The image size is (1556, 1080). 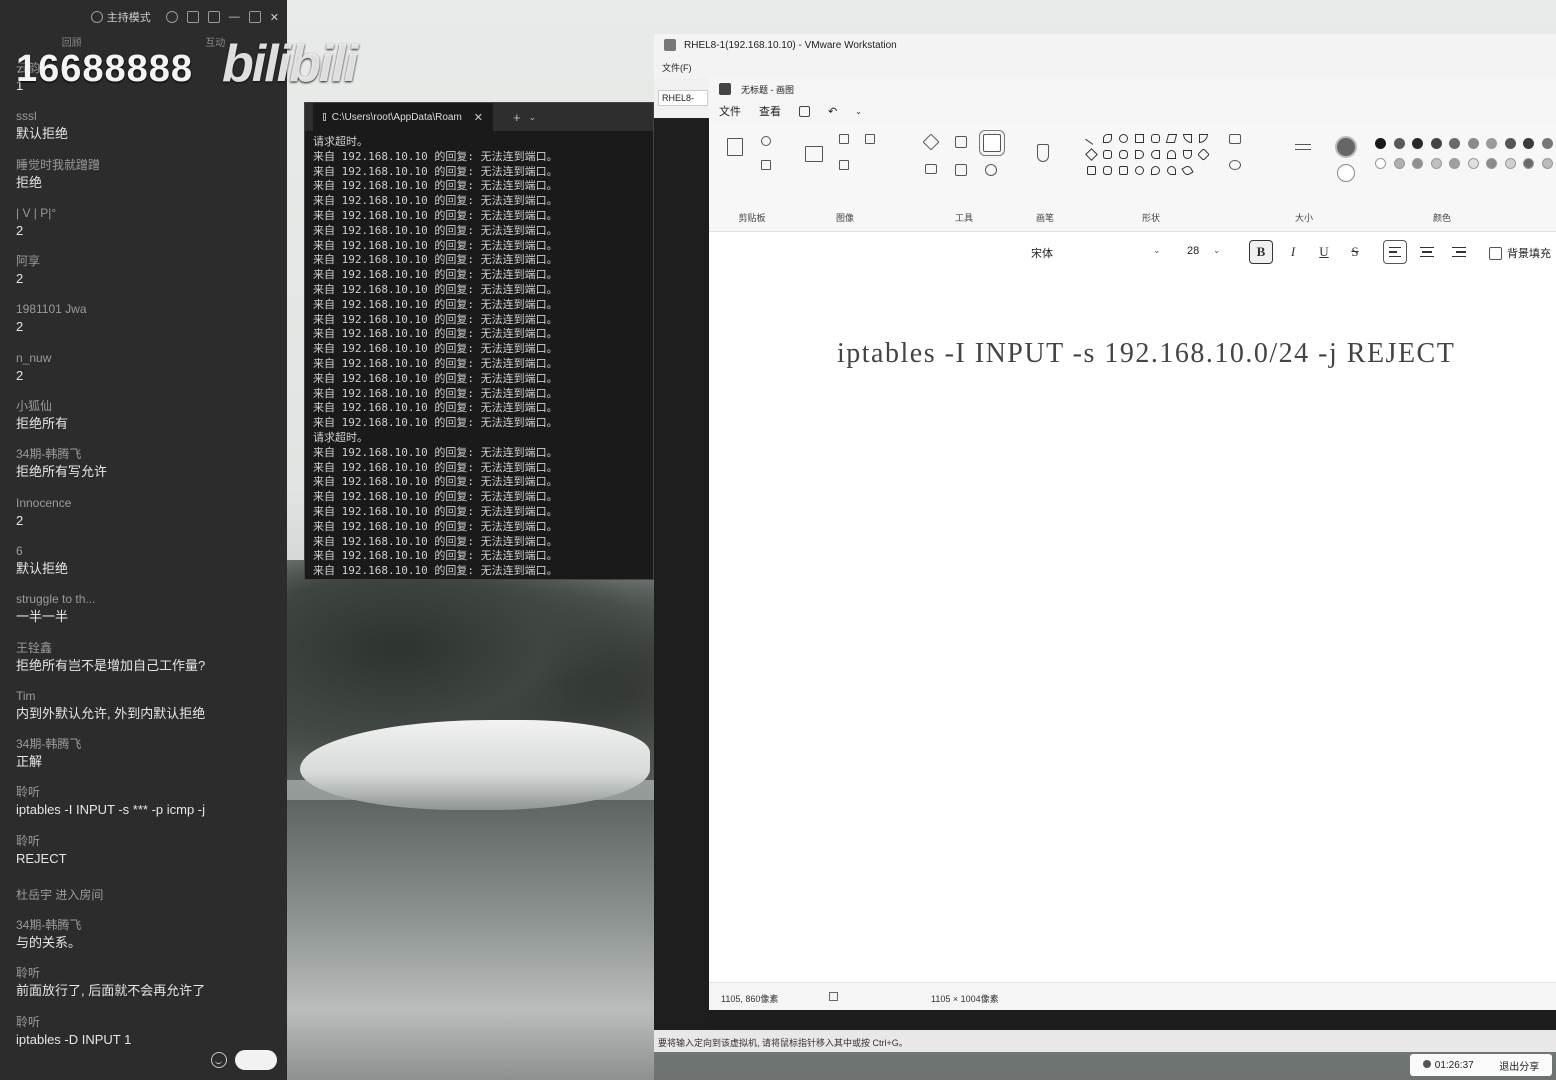 What do you see at coordinates (1495, 253) in the screenshot?
I see `checkbox` at bounding box center [1495, 253].